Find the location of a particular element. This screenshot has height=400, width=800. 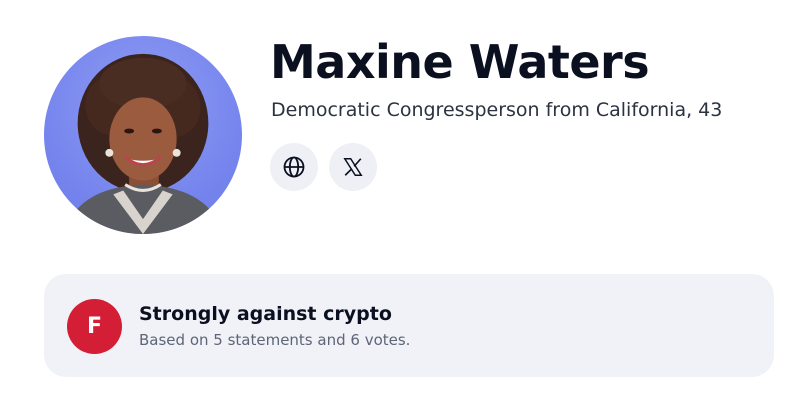

x-profile-link-button is located at coordinates (353, 167).